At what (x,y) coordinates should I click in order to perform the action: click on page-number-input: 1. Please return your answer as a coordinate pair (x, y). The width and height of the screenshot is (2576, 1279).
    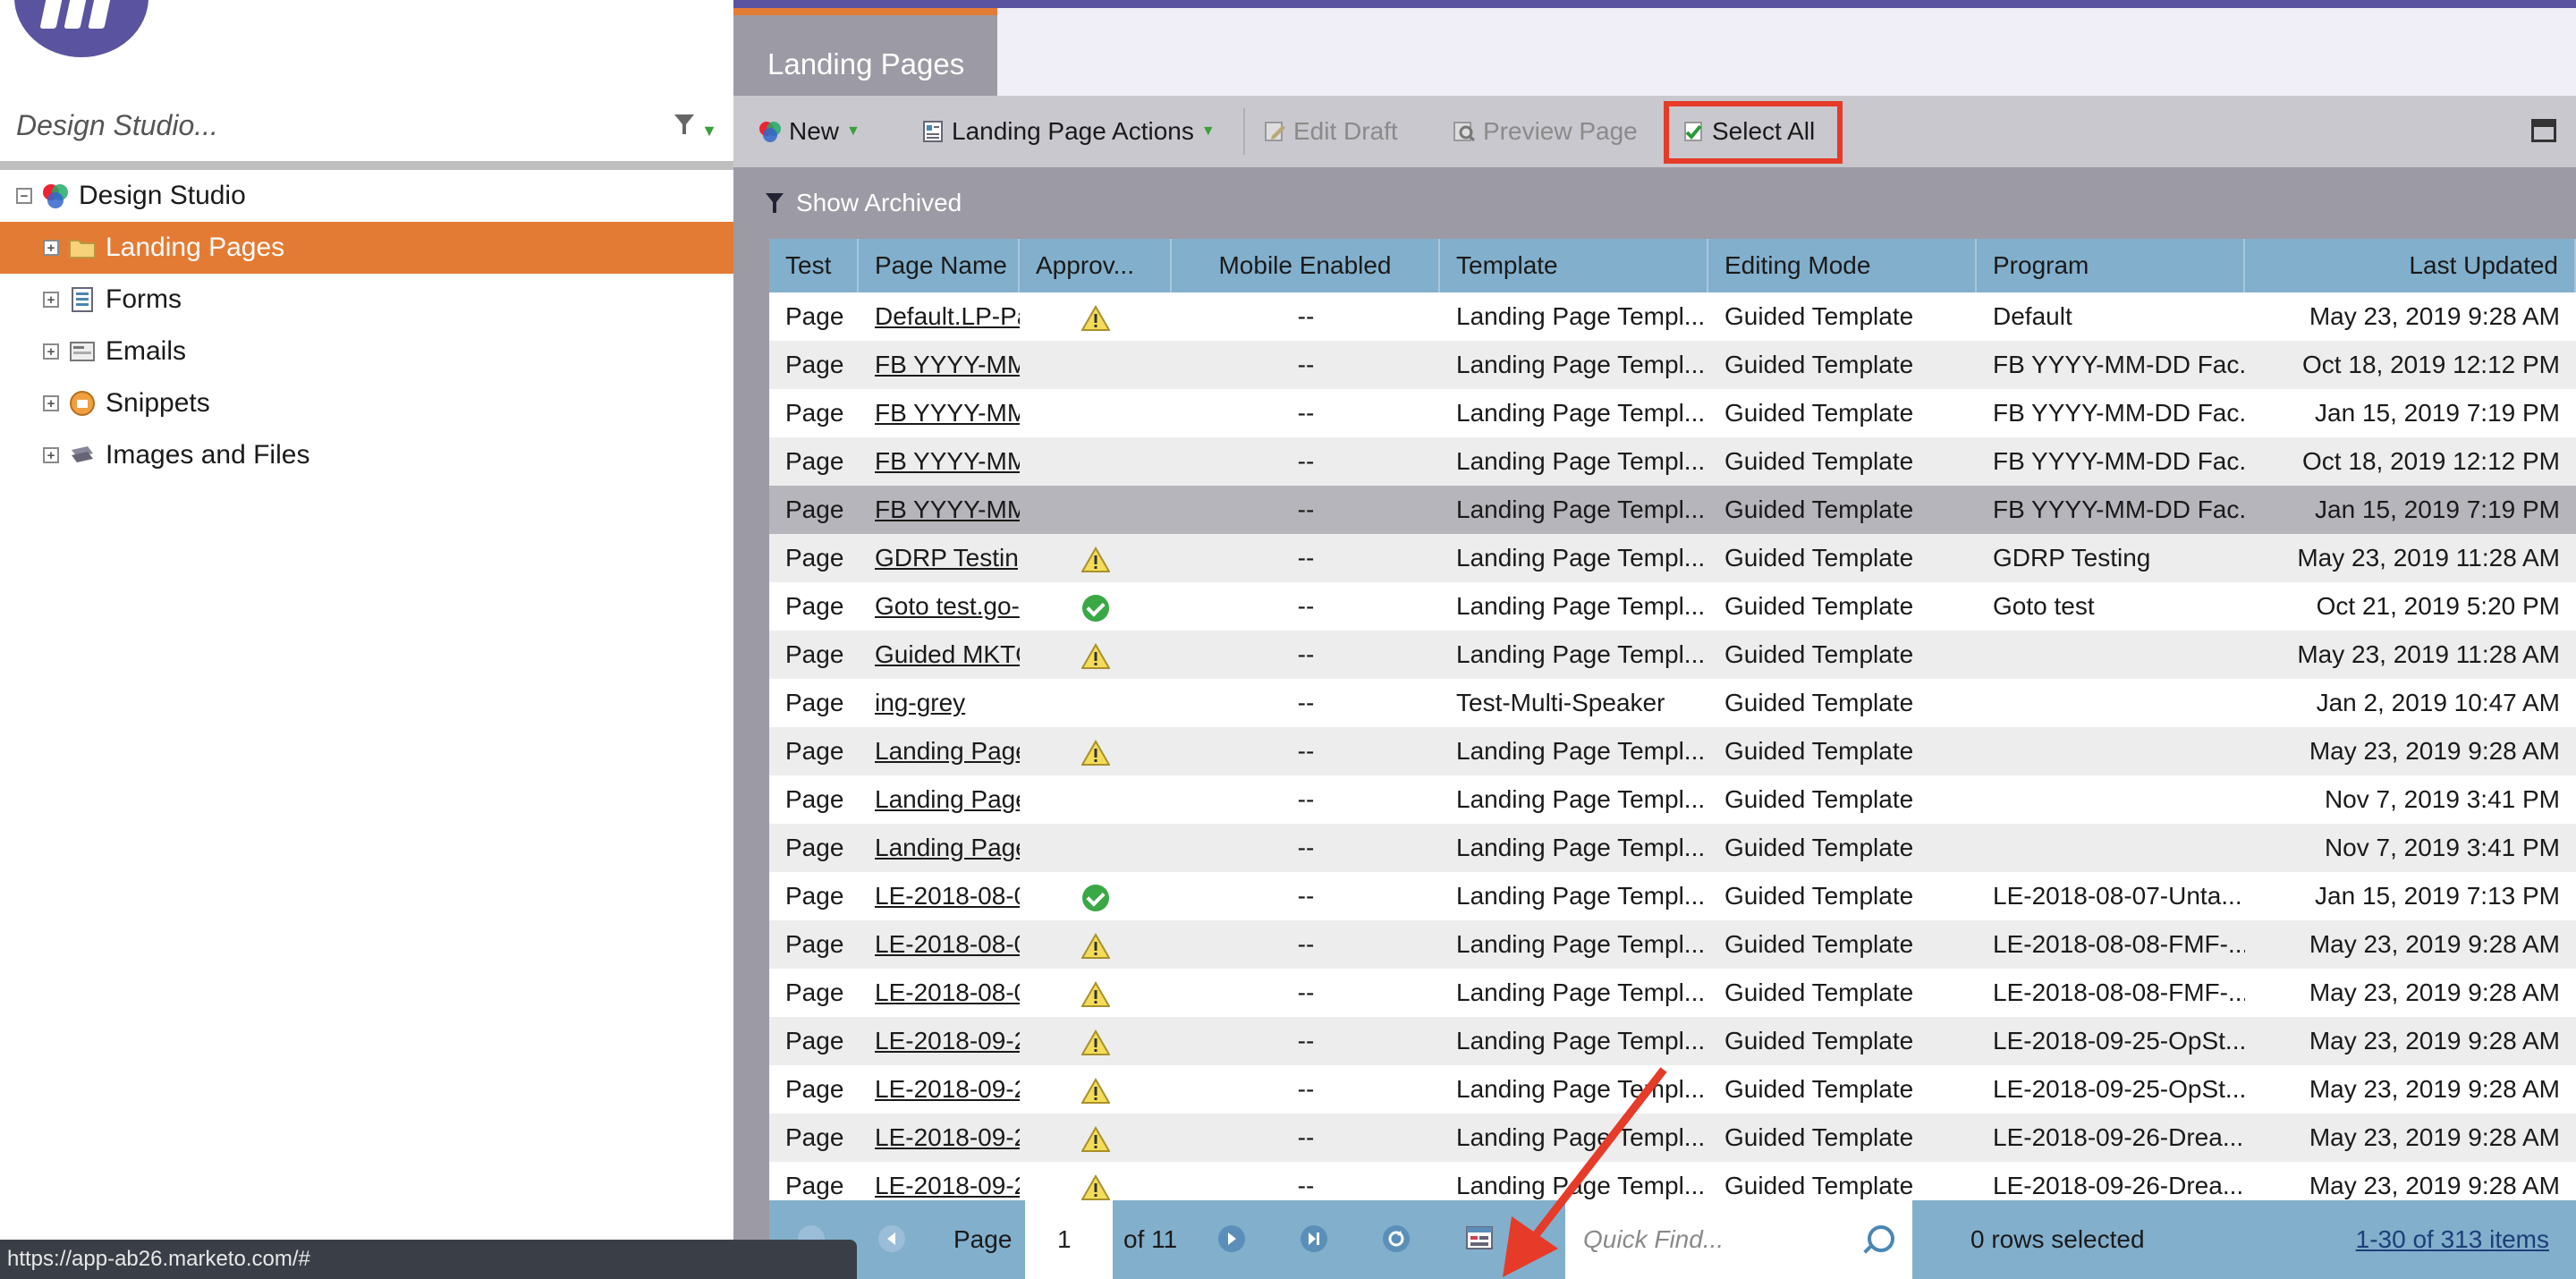
    Looking at the image, I should click on (1069, 1240).